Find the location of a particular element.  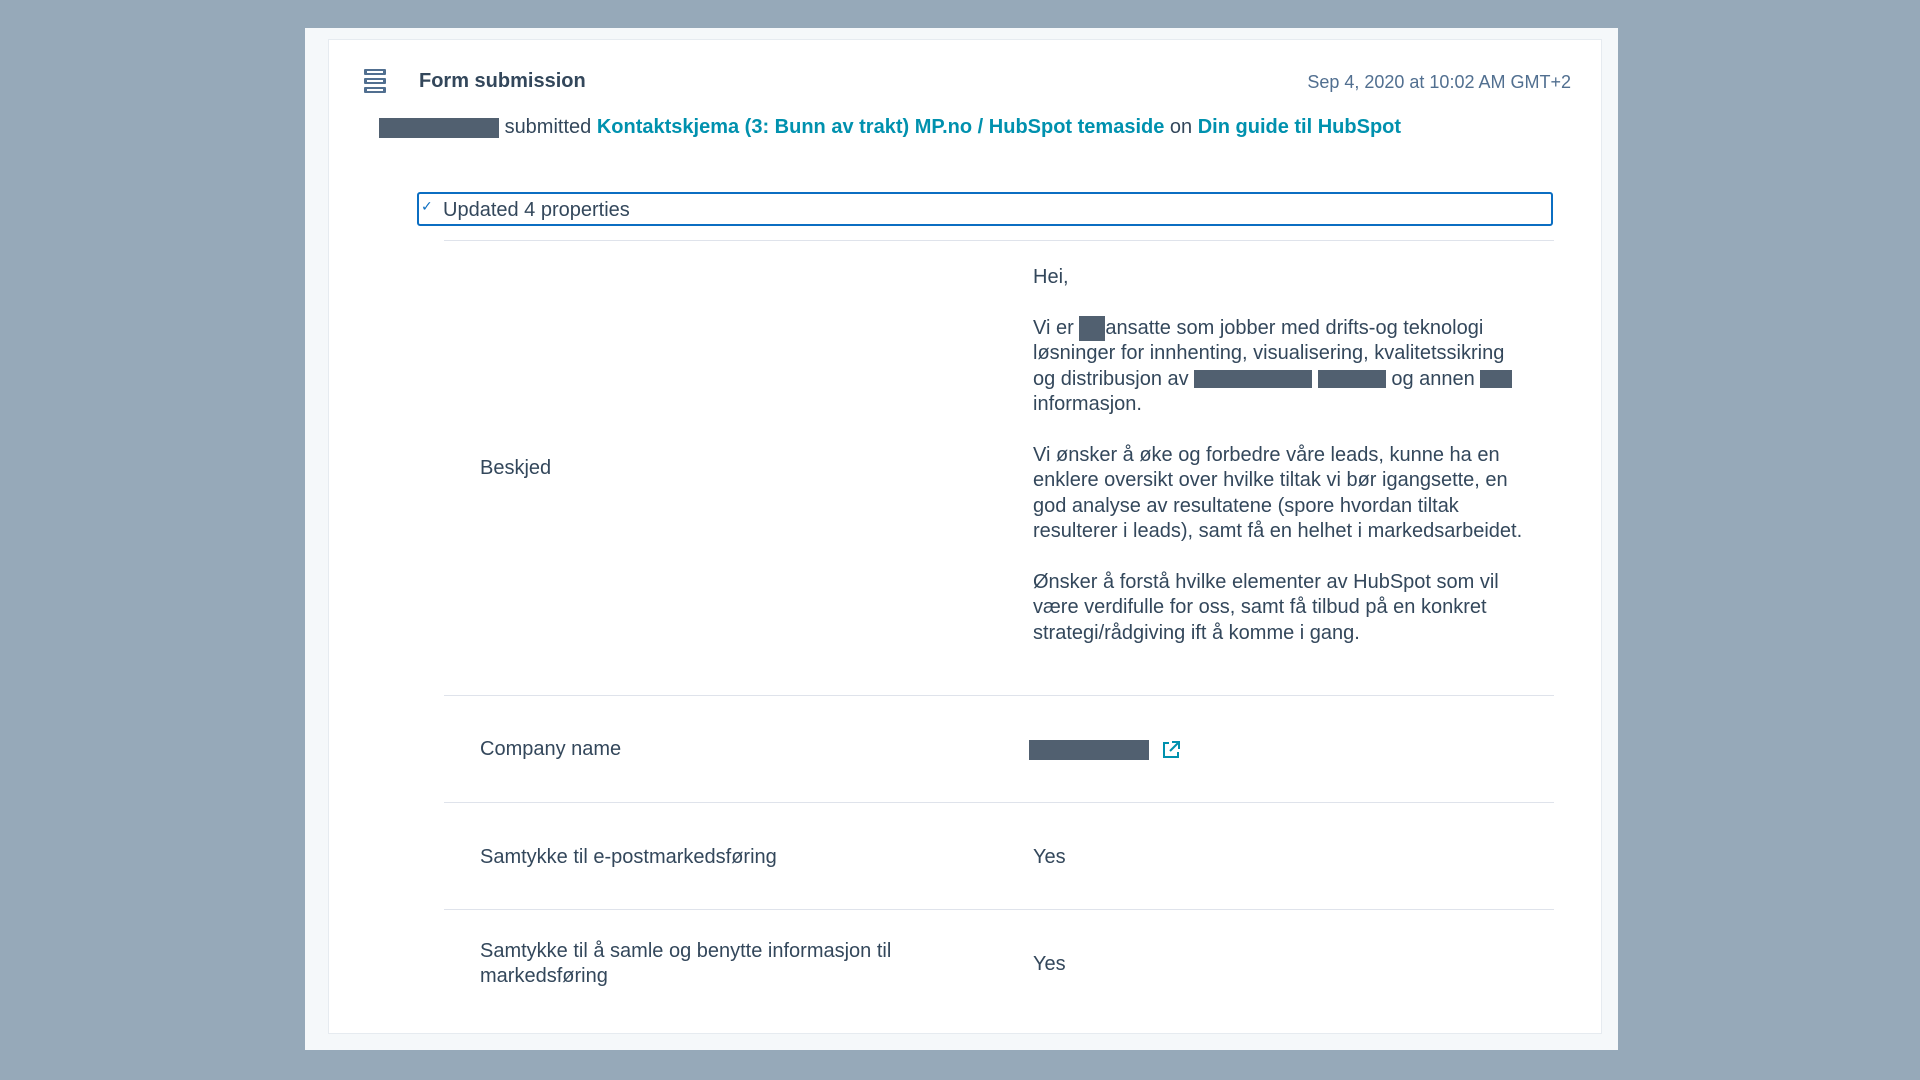

page-link: Din guide til HubSpot is located at coordinates (1299, 127).